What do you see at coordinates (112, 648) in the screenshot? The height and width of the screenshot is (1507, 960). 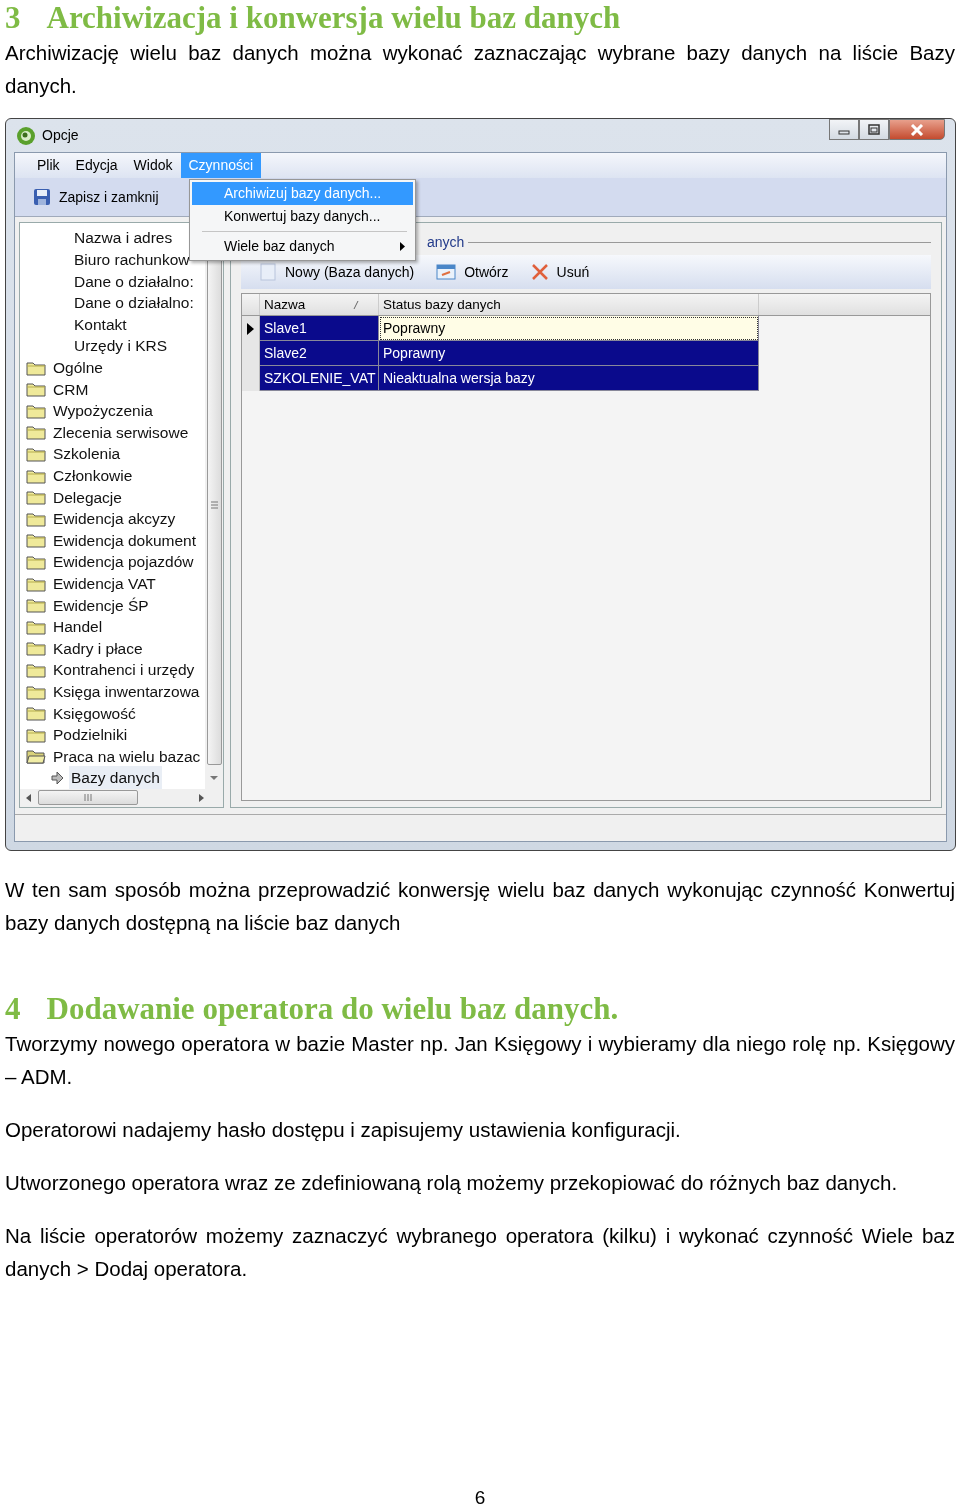 I see `tree-item: Kadry i płace` at bounding box center [112, 648].